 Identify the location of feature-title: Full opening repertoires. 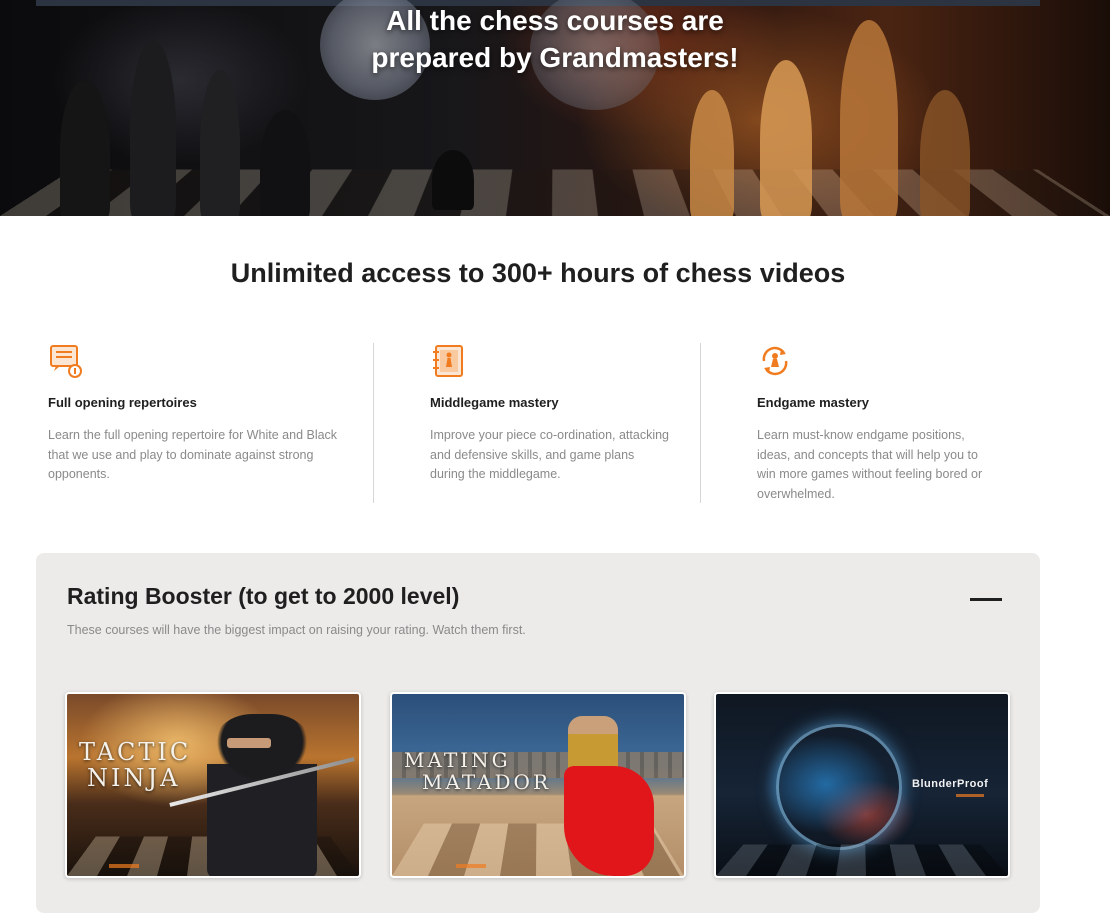
(122, 402).